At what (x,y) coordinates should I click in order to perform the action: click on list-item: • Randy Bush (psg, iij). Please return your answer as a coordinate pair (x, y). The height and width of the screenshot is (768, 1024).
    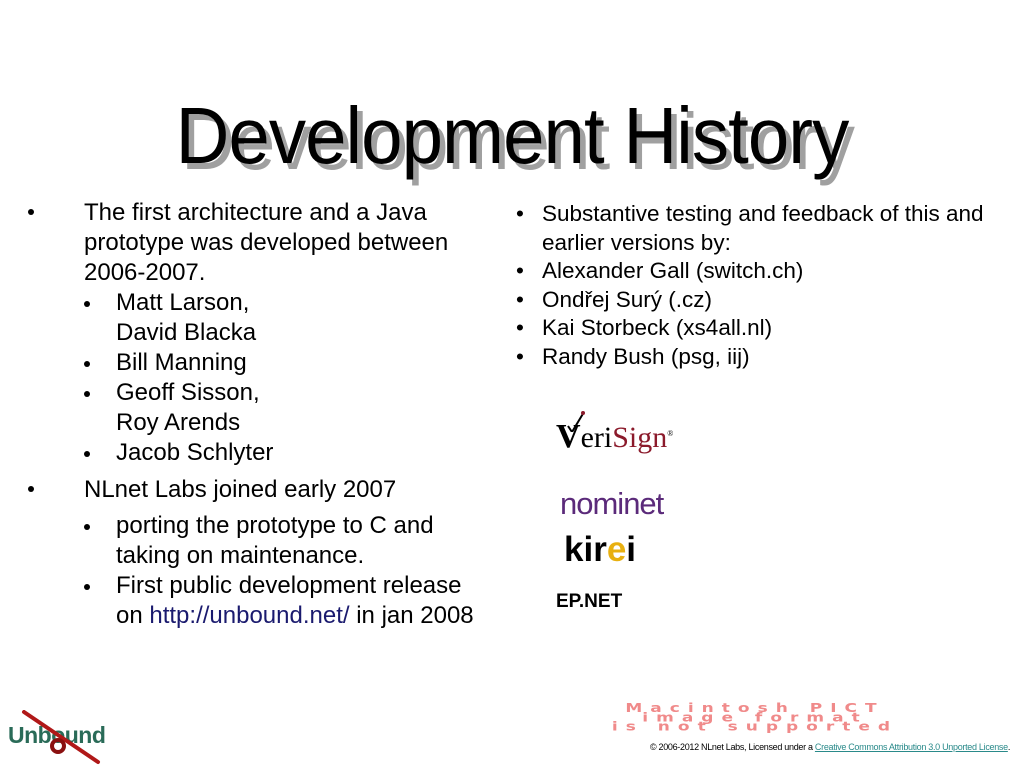
    Looking at the image, I should click on (756, 357).